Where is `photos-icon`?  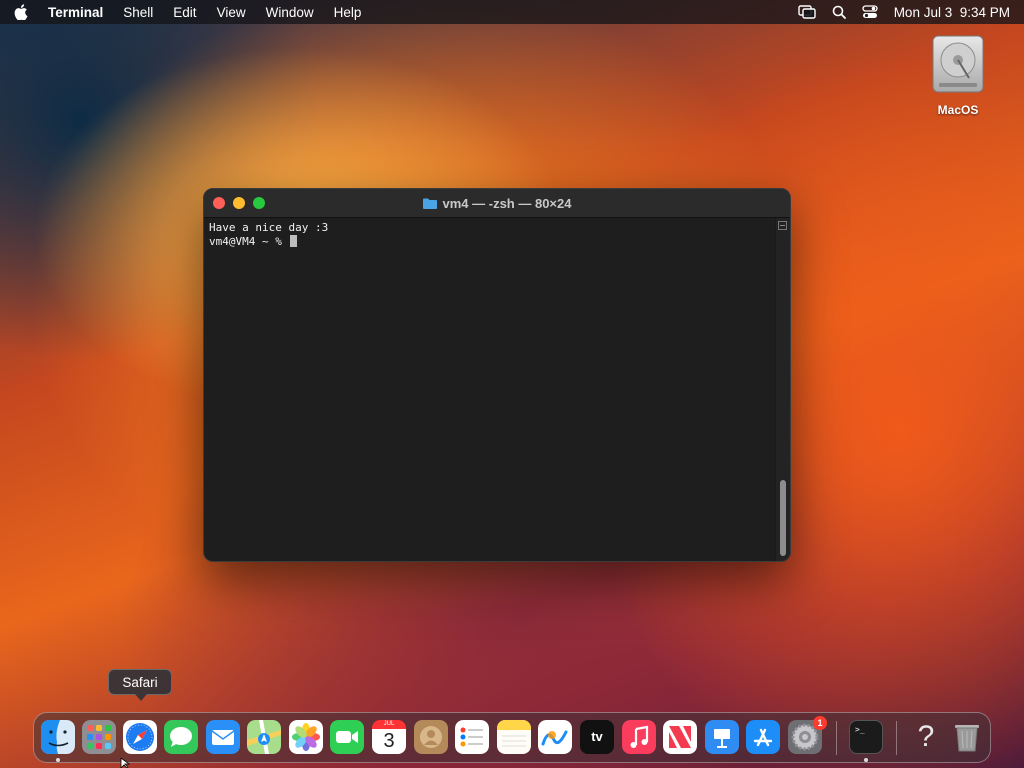
photos-icon is located at coordinates (306, 737).